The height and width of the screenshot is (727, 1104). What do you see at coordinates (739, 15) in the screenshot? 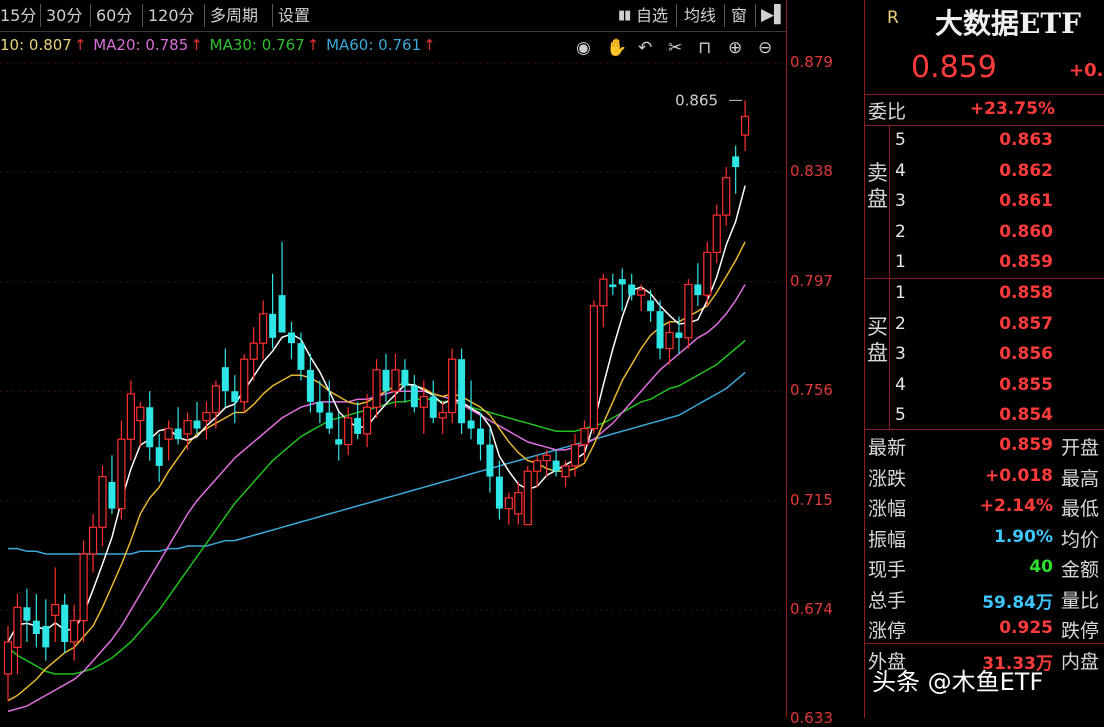
I see `window-button: 窗` at bounding box center [739, 15].